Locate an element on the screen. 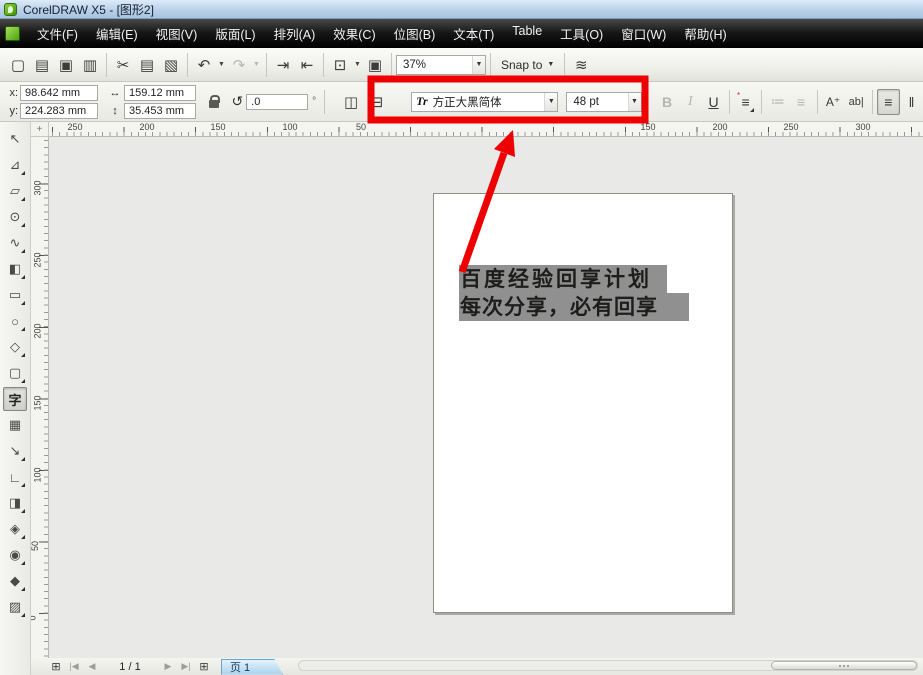 The height and width of the screenshot is (675, 923). menu-item: 版面(L) is located at coordinates (235, 33).